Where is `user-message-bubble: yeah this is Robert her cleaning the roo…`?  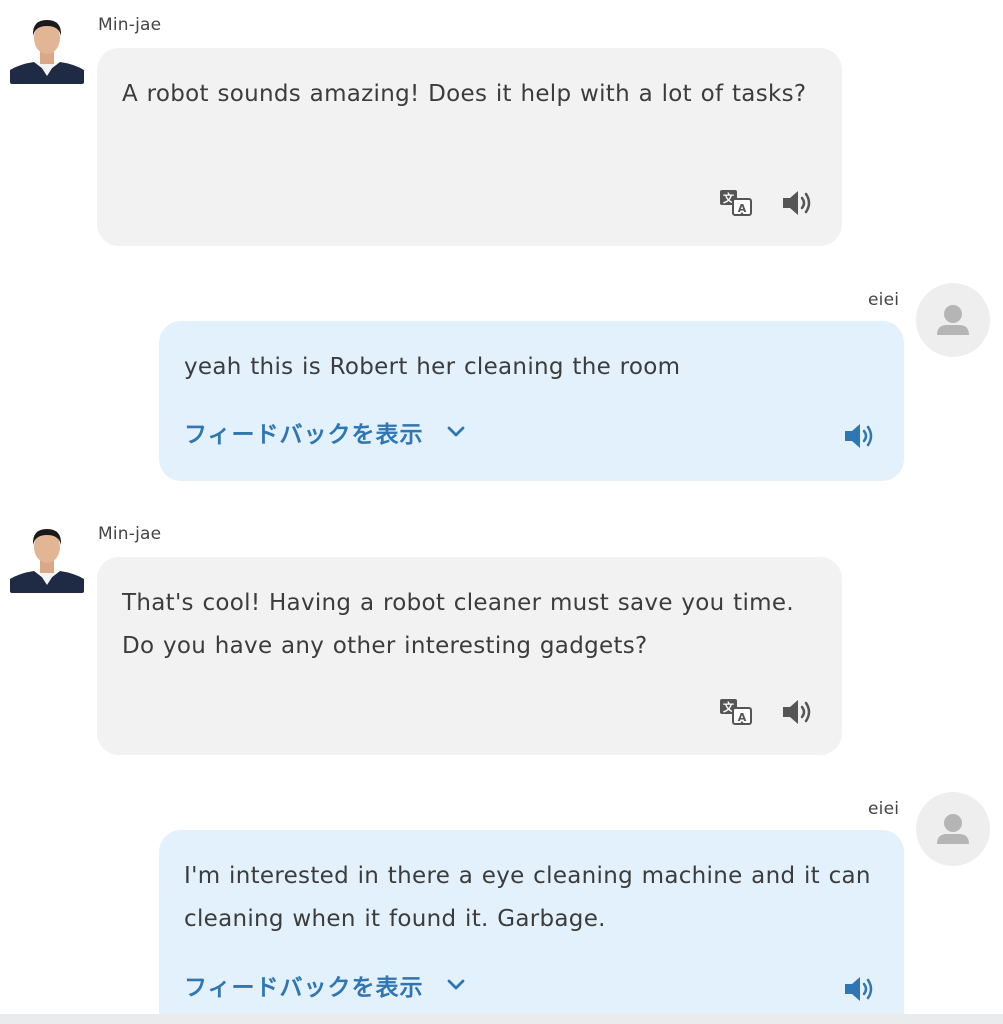
user-message-bubble: yeah this is Robert her cleaning the roo… is located at coordinates (531, 401).